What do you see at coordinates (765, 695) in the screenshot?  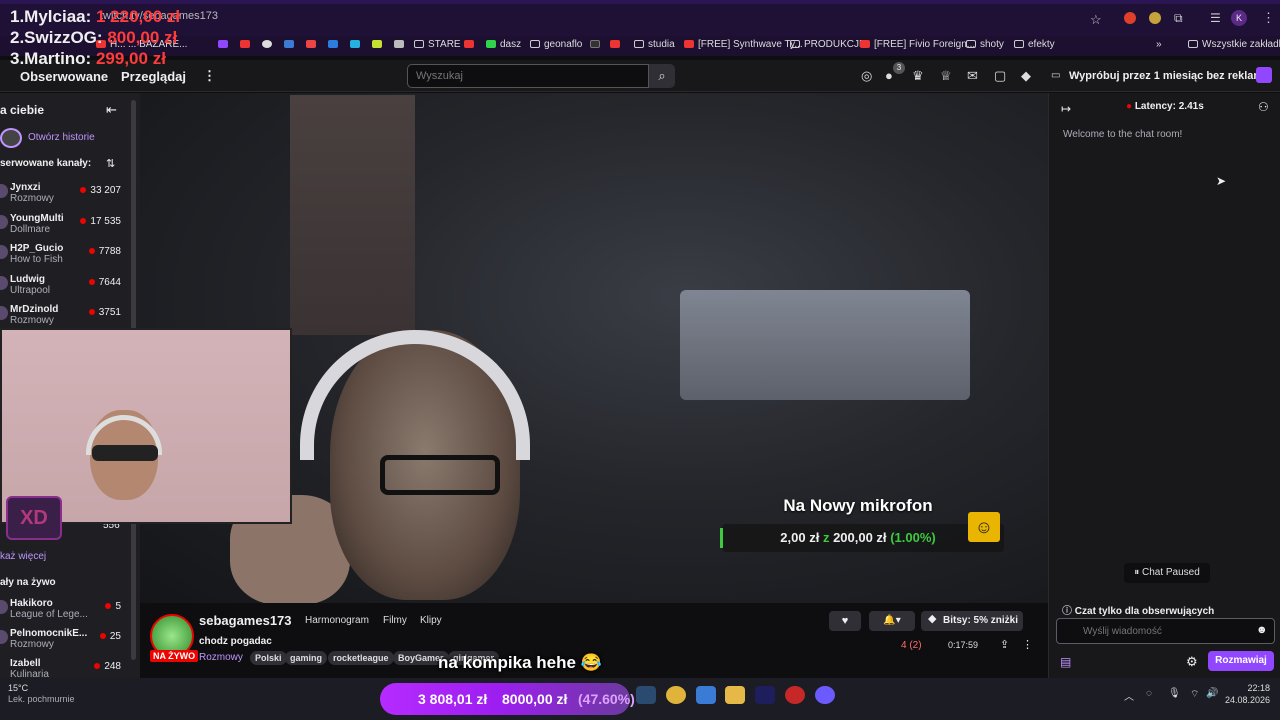 I see `premiere-icon` at bounding box center [765, 695].